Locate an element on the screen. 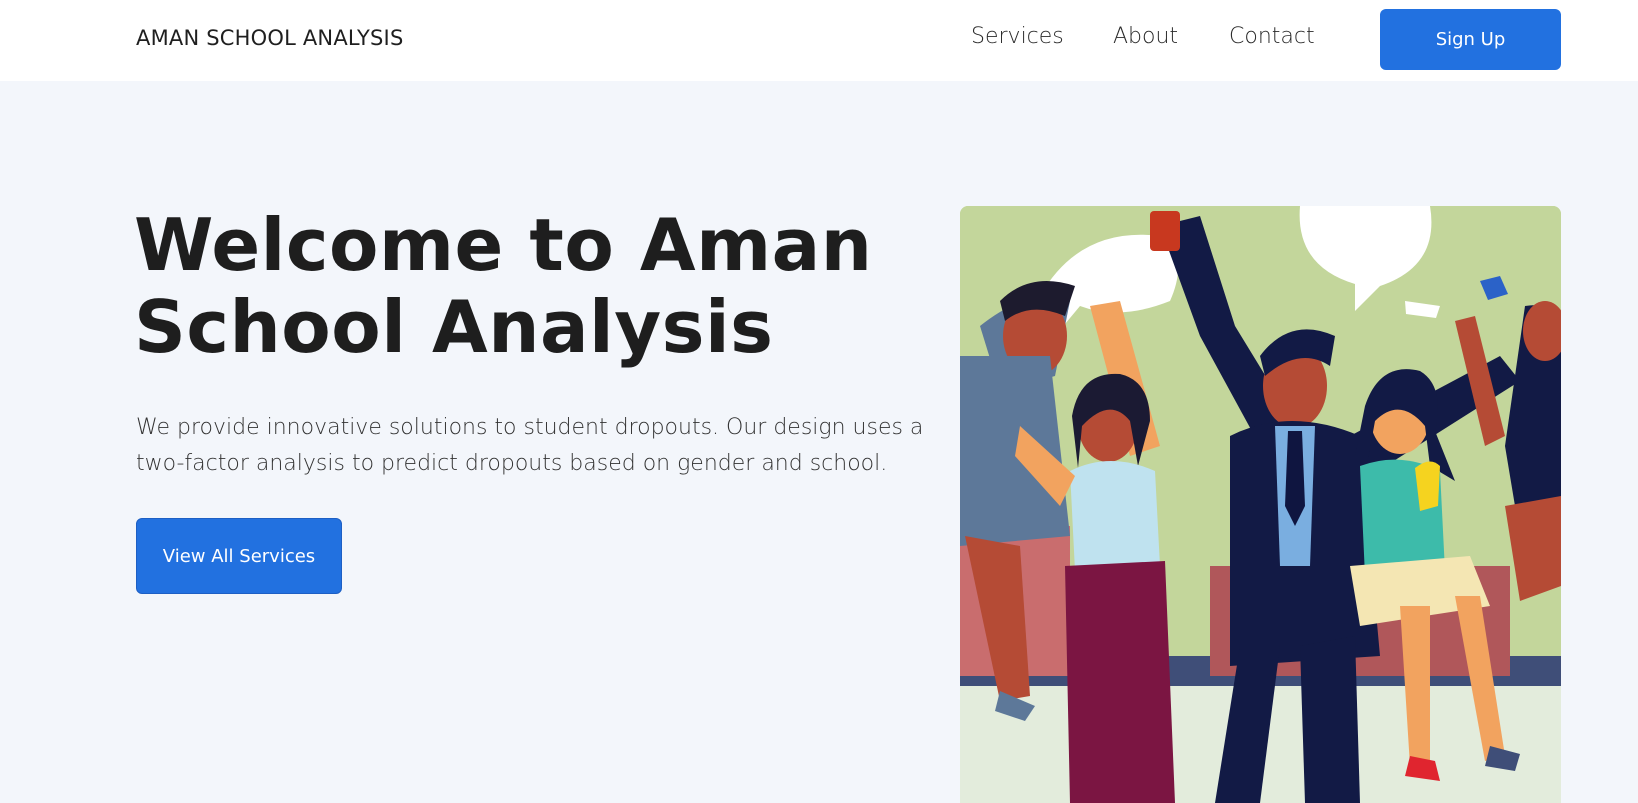 This screenshot has height=803, width=1638. nav-link-services: Services is located at coordinates (1017, 36).